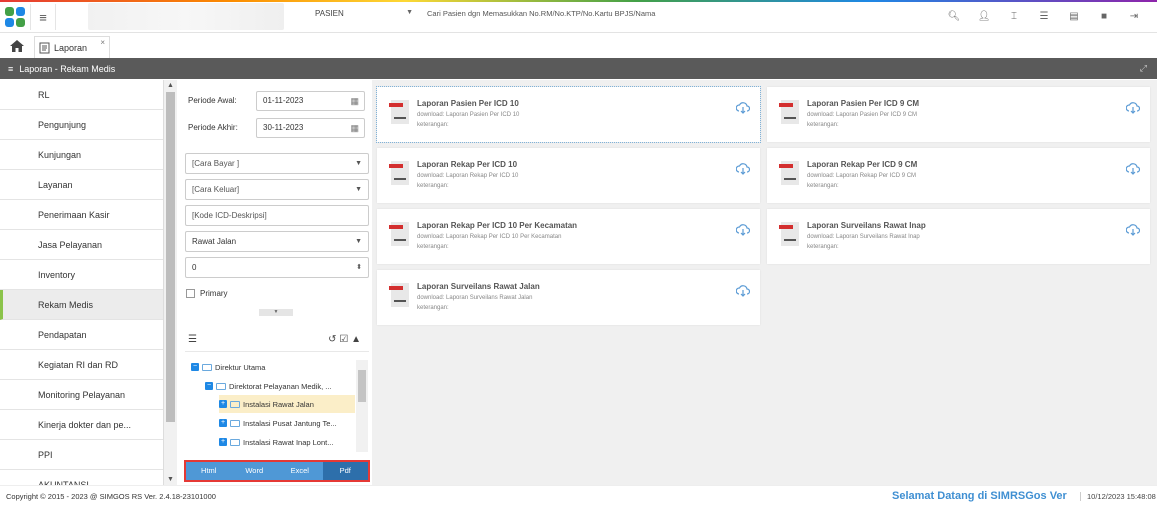 The height and width of the screenshot is (507, 1157). I want to click on app-logo-icon, so click(15, 17).